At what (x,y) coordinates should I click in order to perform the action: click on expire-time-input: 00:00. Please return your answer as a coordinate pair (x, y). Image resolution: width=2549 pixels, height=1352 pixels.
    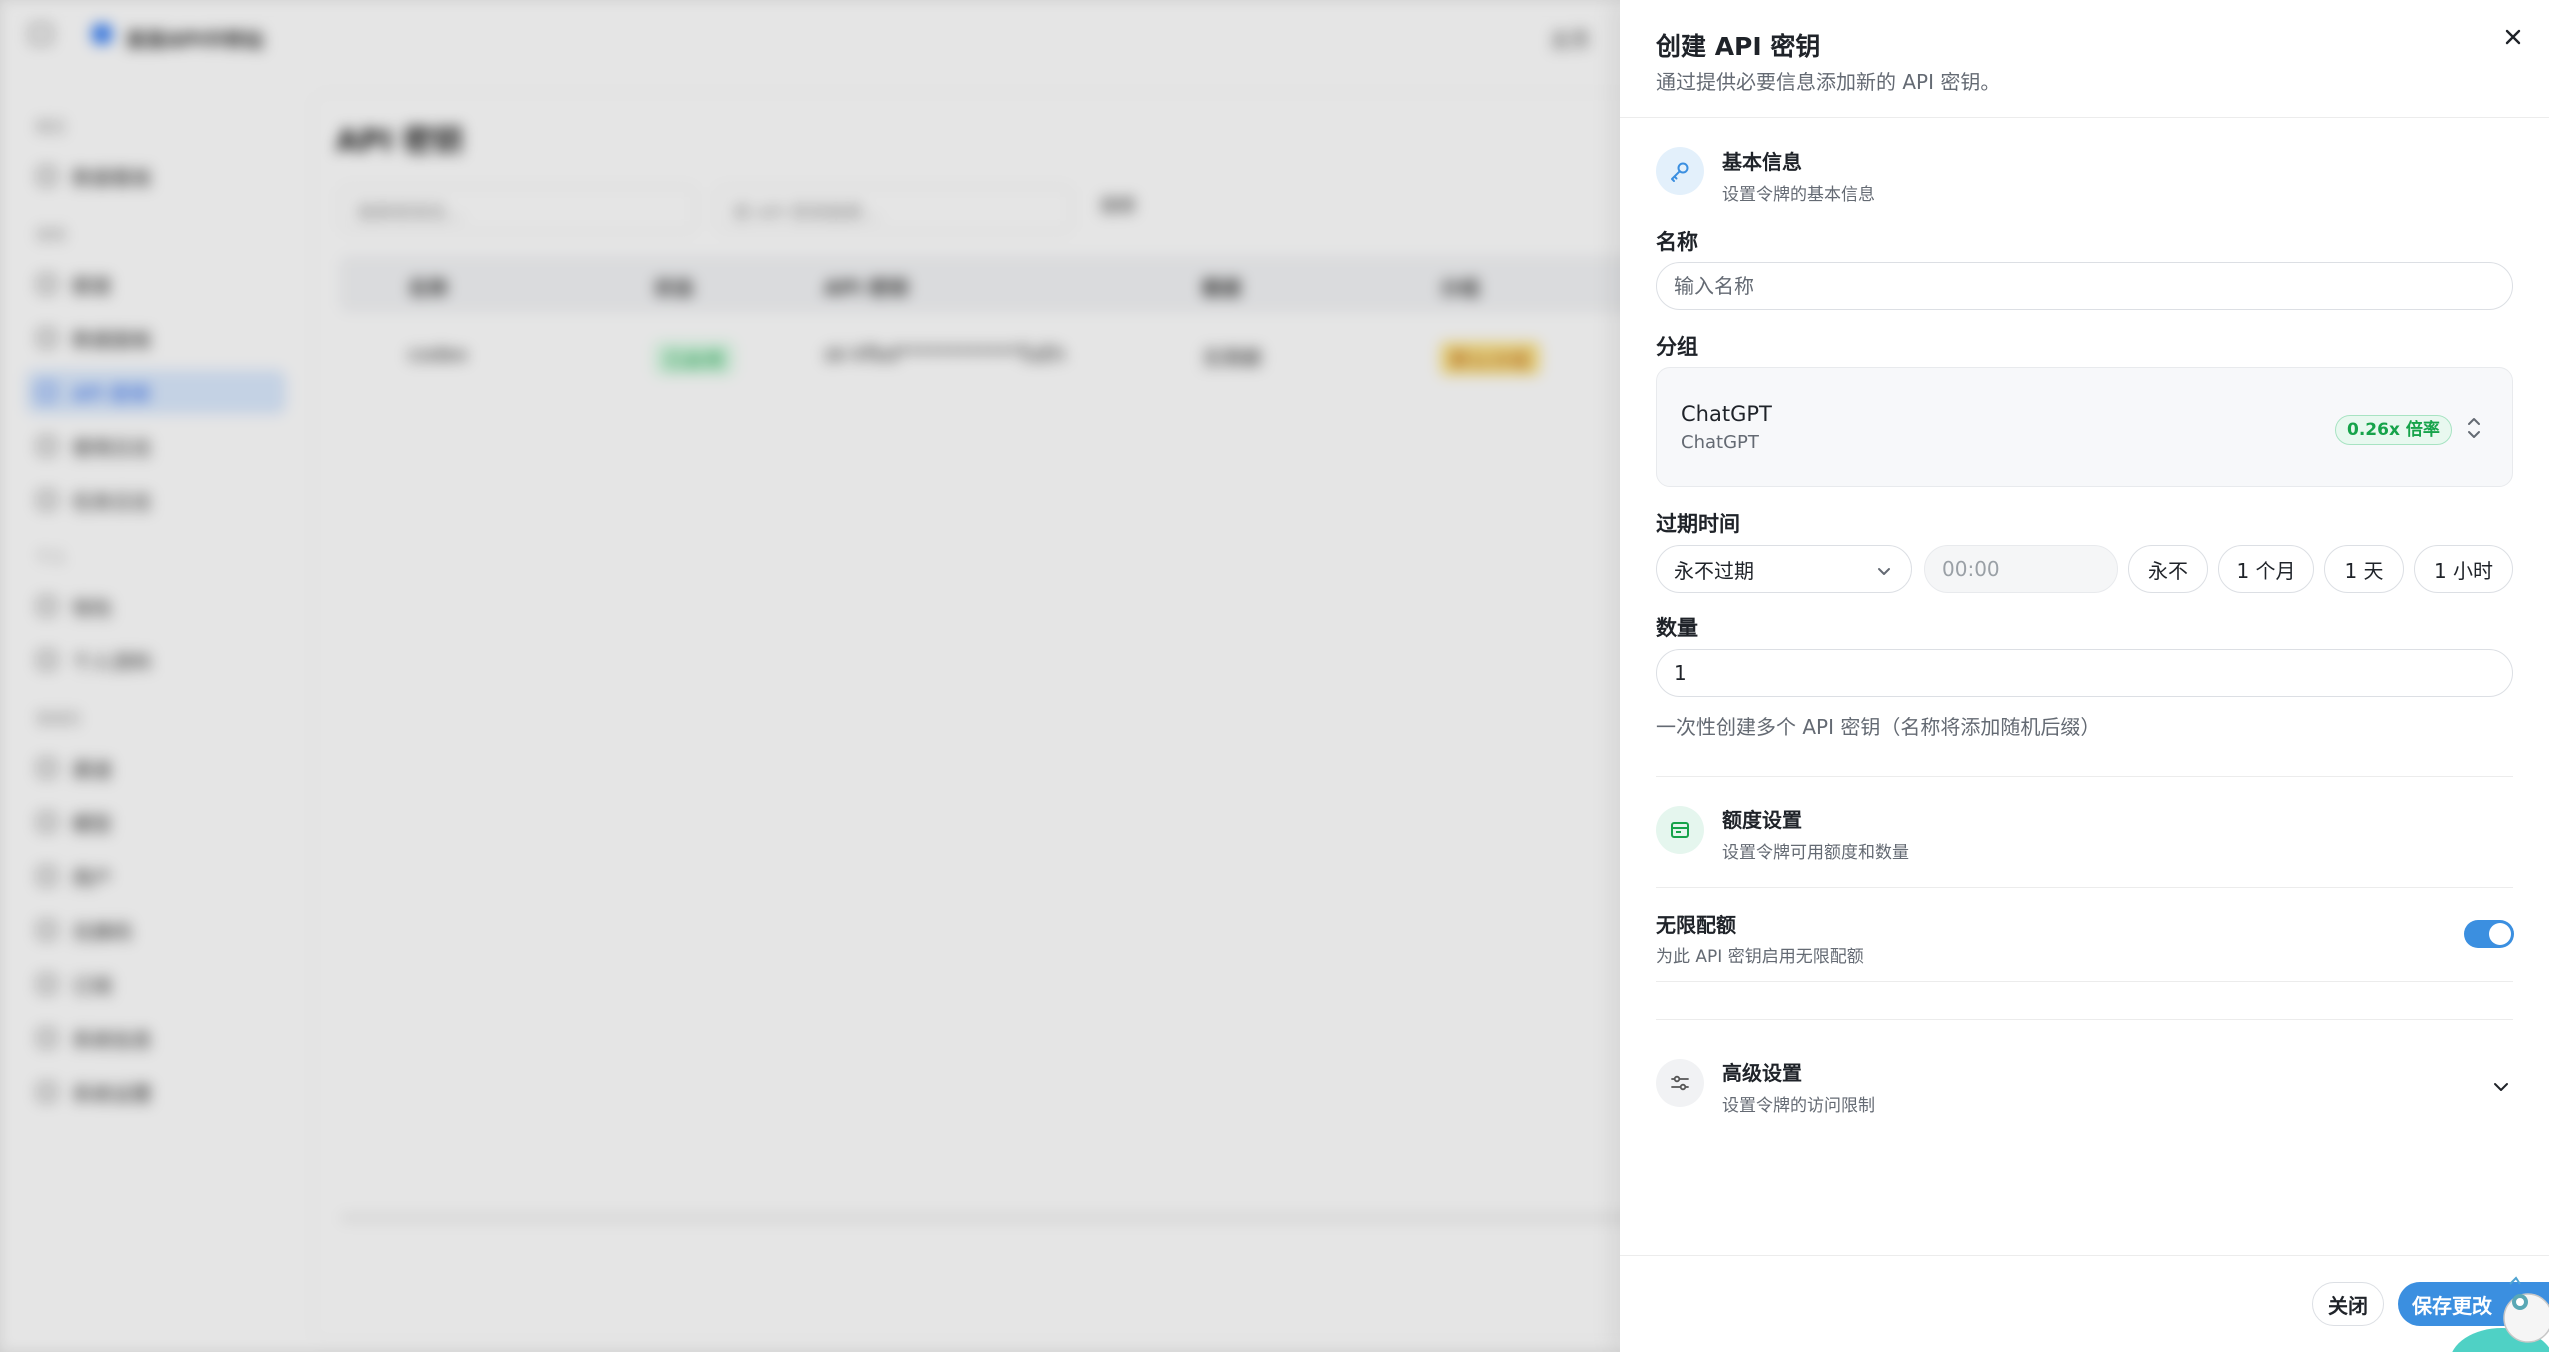
    Looking at the image, I should click on (2021, 569).